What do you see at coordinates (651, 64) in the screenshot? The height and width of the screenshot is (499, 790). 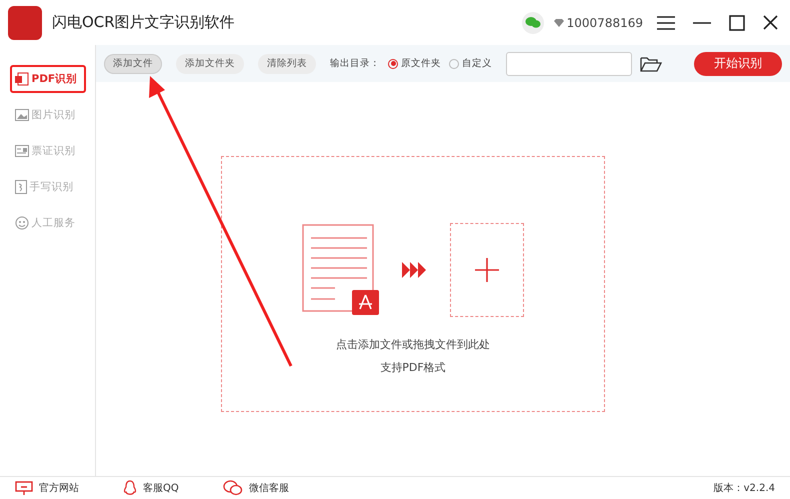 I see `folder-icon` at bounding box center [651, 64].